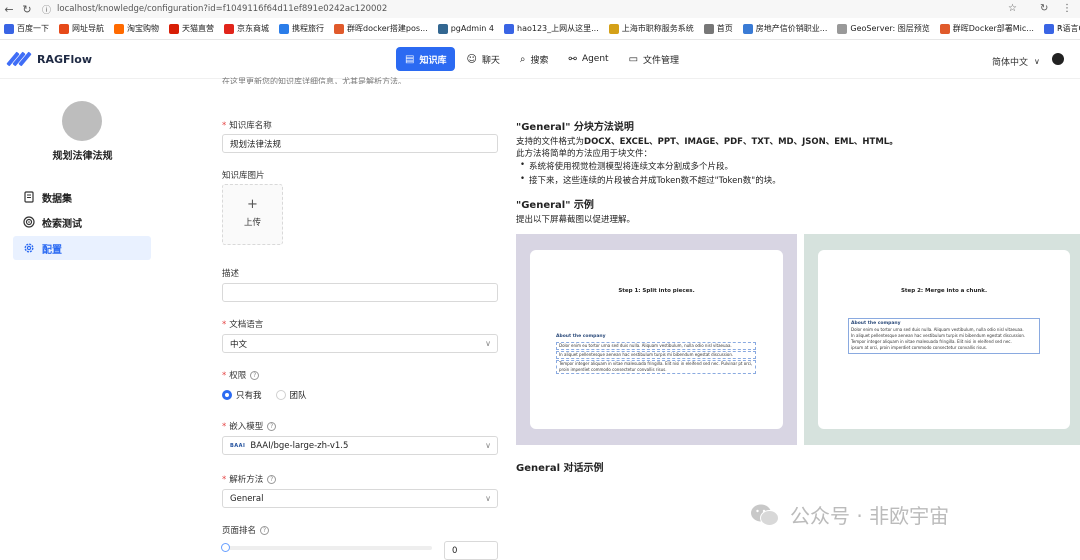 This screenshot has height=560, width=1080. I want to click on kb-name-input: 规划法律法规, so click(360, 143).